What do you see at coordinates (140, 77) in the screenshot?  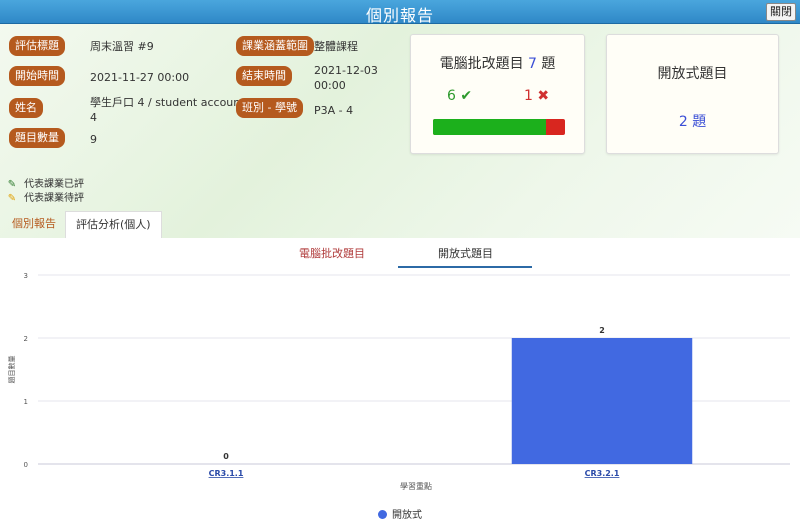 I see `start-time-value: 2021-11-27 00:00` at bounding box center [140, 77].